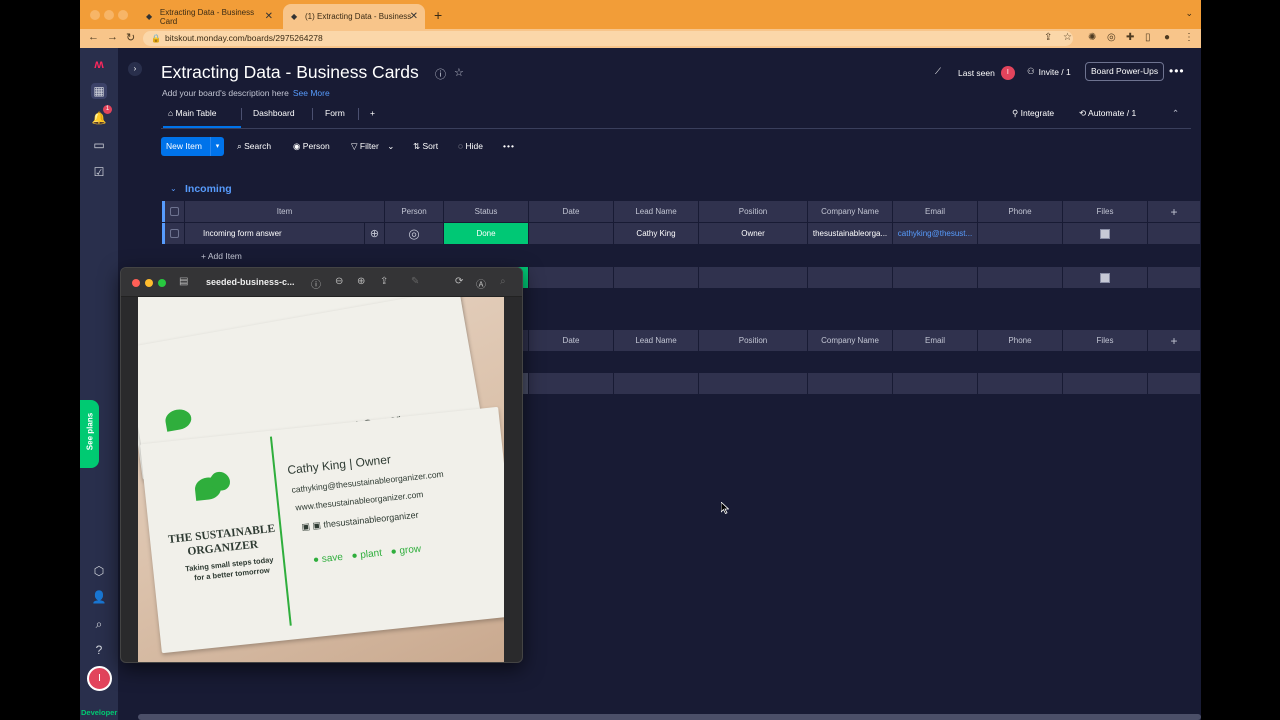 The width and height of the screenshot is (1280, 720). I want to click on preview-zoom-dot, so click(162, 283).